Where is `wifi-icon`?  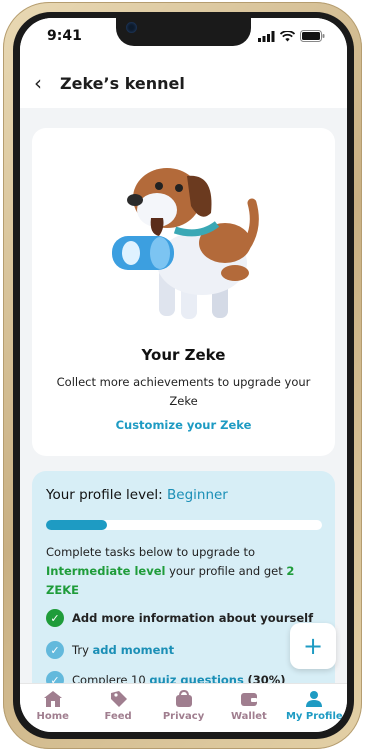
wifi-icon is located at coordinates (287, 35).